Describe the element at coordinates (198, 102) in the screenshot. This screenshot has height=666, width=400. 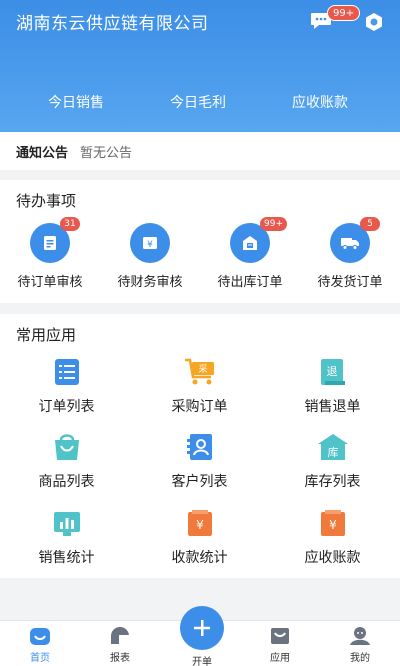
I see `today-profit: 今日毛利` at that location.